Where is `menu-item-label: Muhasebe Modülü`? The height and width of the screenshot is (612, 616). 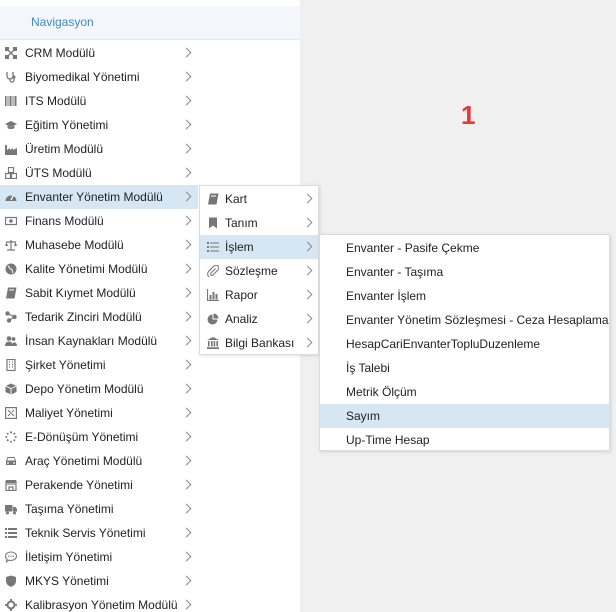 menu-item-label: Muhasebe Modülü is located at coordinates (74, 245).